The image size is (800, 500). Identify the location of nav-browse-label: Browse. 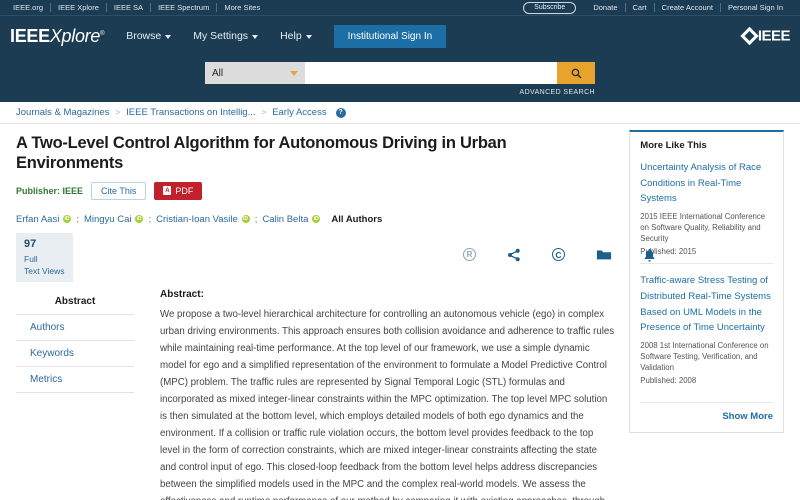
(144, 36).